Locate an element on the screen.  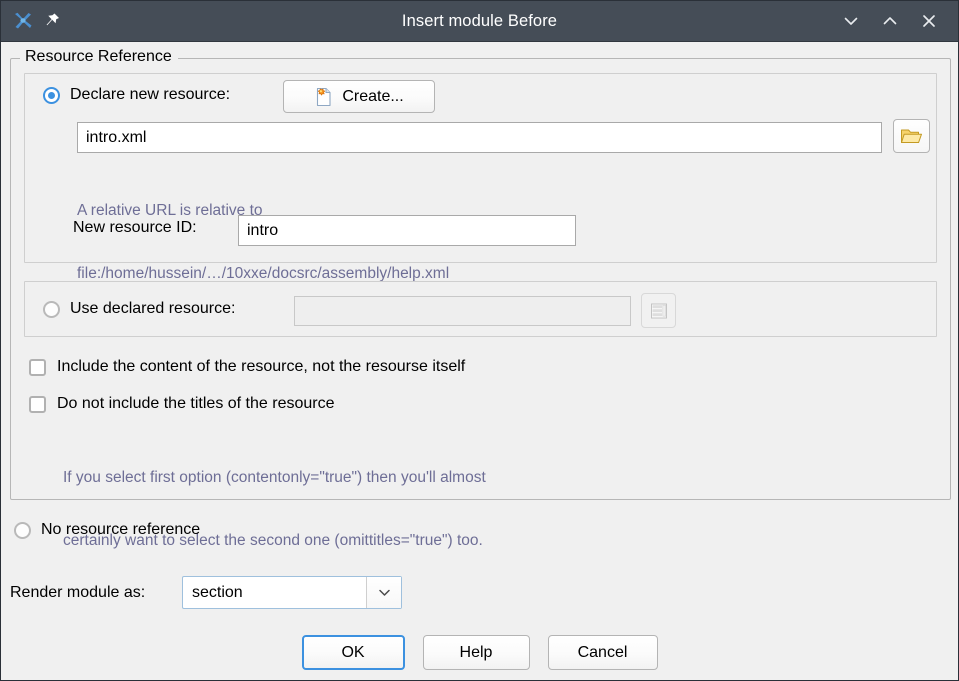
help-button: Help is located at coordinates (476, 652).